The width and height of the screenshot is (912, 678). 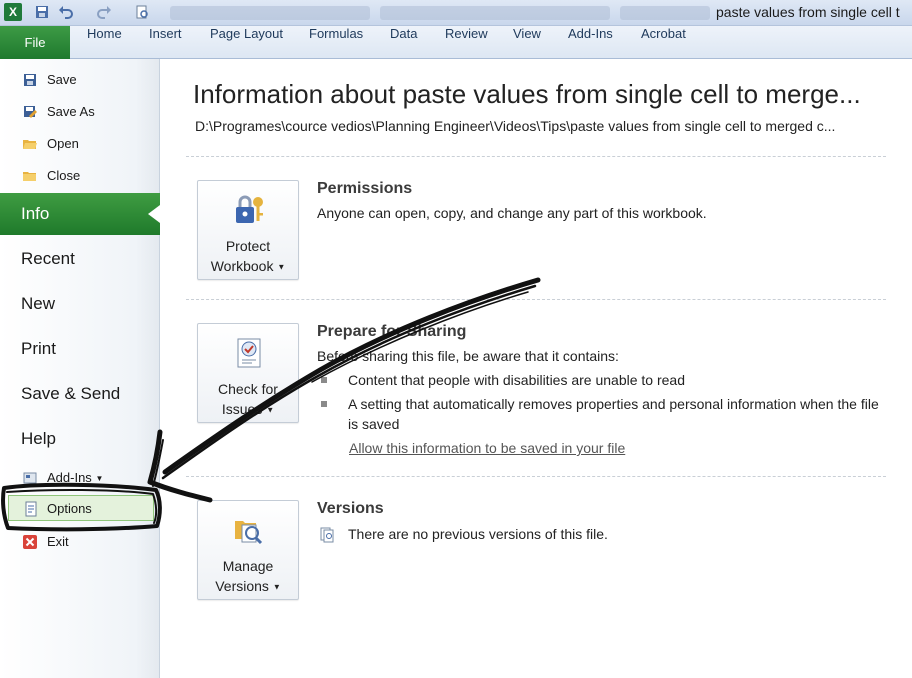 I want to click on print-preview-icon, so click(x=142, y=12).